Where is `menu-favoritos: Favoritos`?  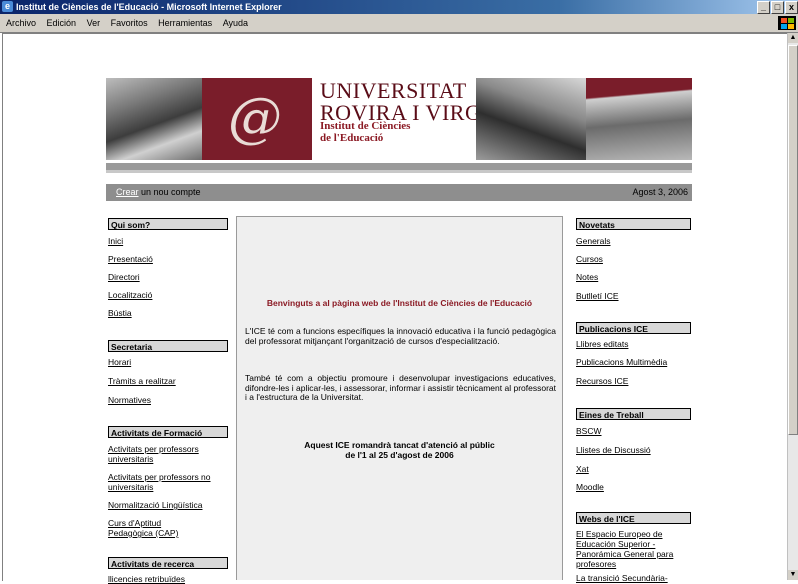 menu-favoritos: Favoritos is located at coordinates (129, 23).